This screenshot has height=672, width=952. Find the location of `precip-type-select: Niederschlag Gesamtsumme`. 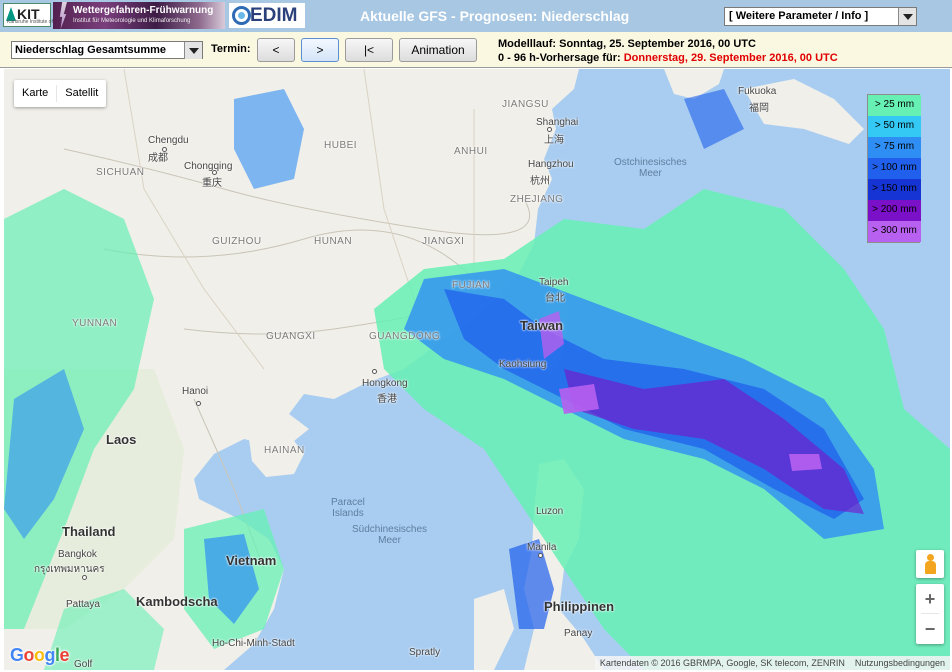

precip-type-select: Niederschlag Gesamtsumme is located at coordinates (107, 50).